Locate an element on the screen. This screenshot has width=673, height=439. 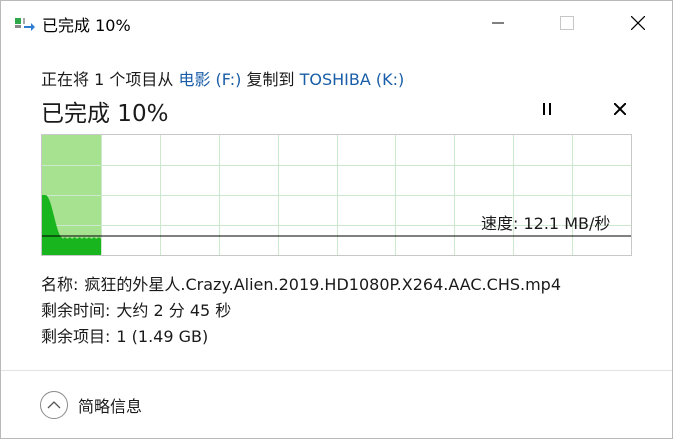
copy-middle: 复制到 is located at coordinates (270, 79).